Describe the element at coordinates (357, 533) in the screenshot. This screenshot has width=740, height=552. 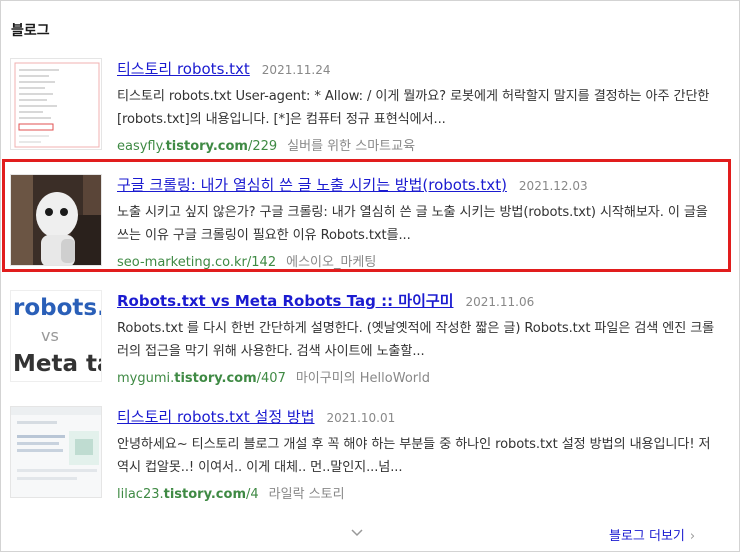
I see `chevron-down-icon` at that location.